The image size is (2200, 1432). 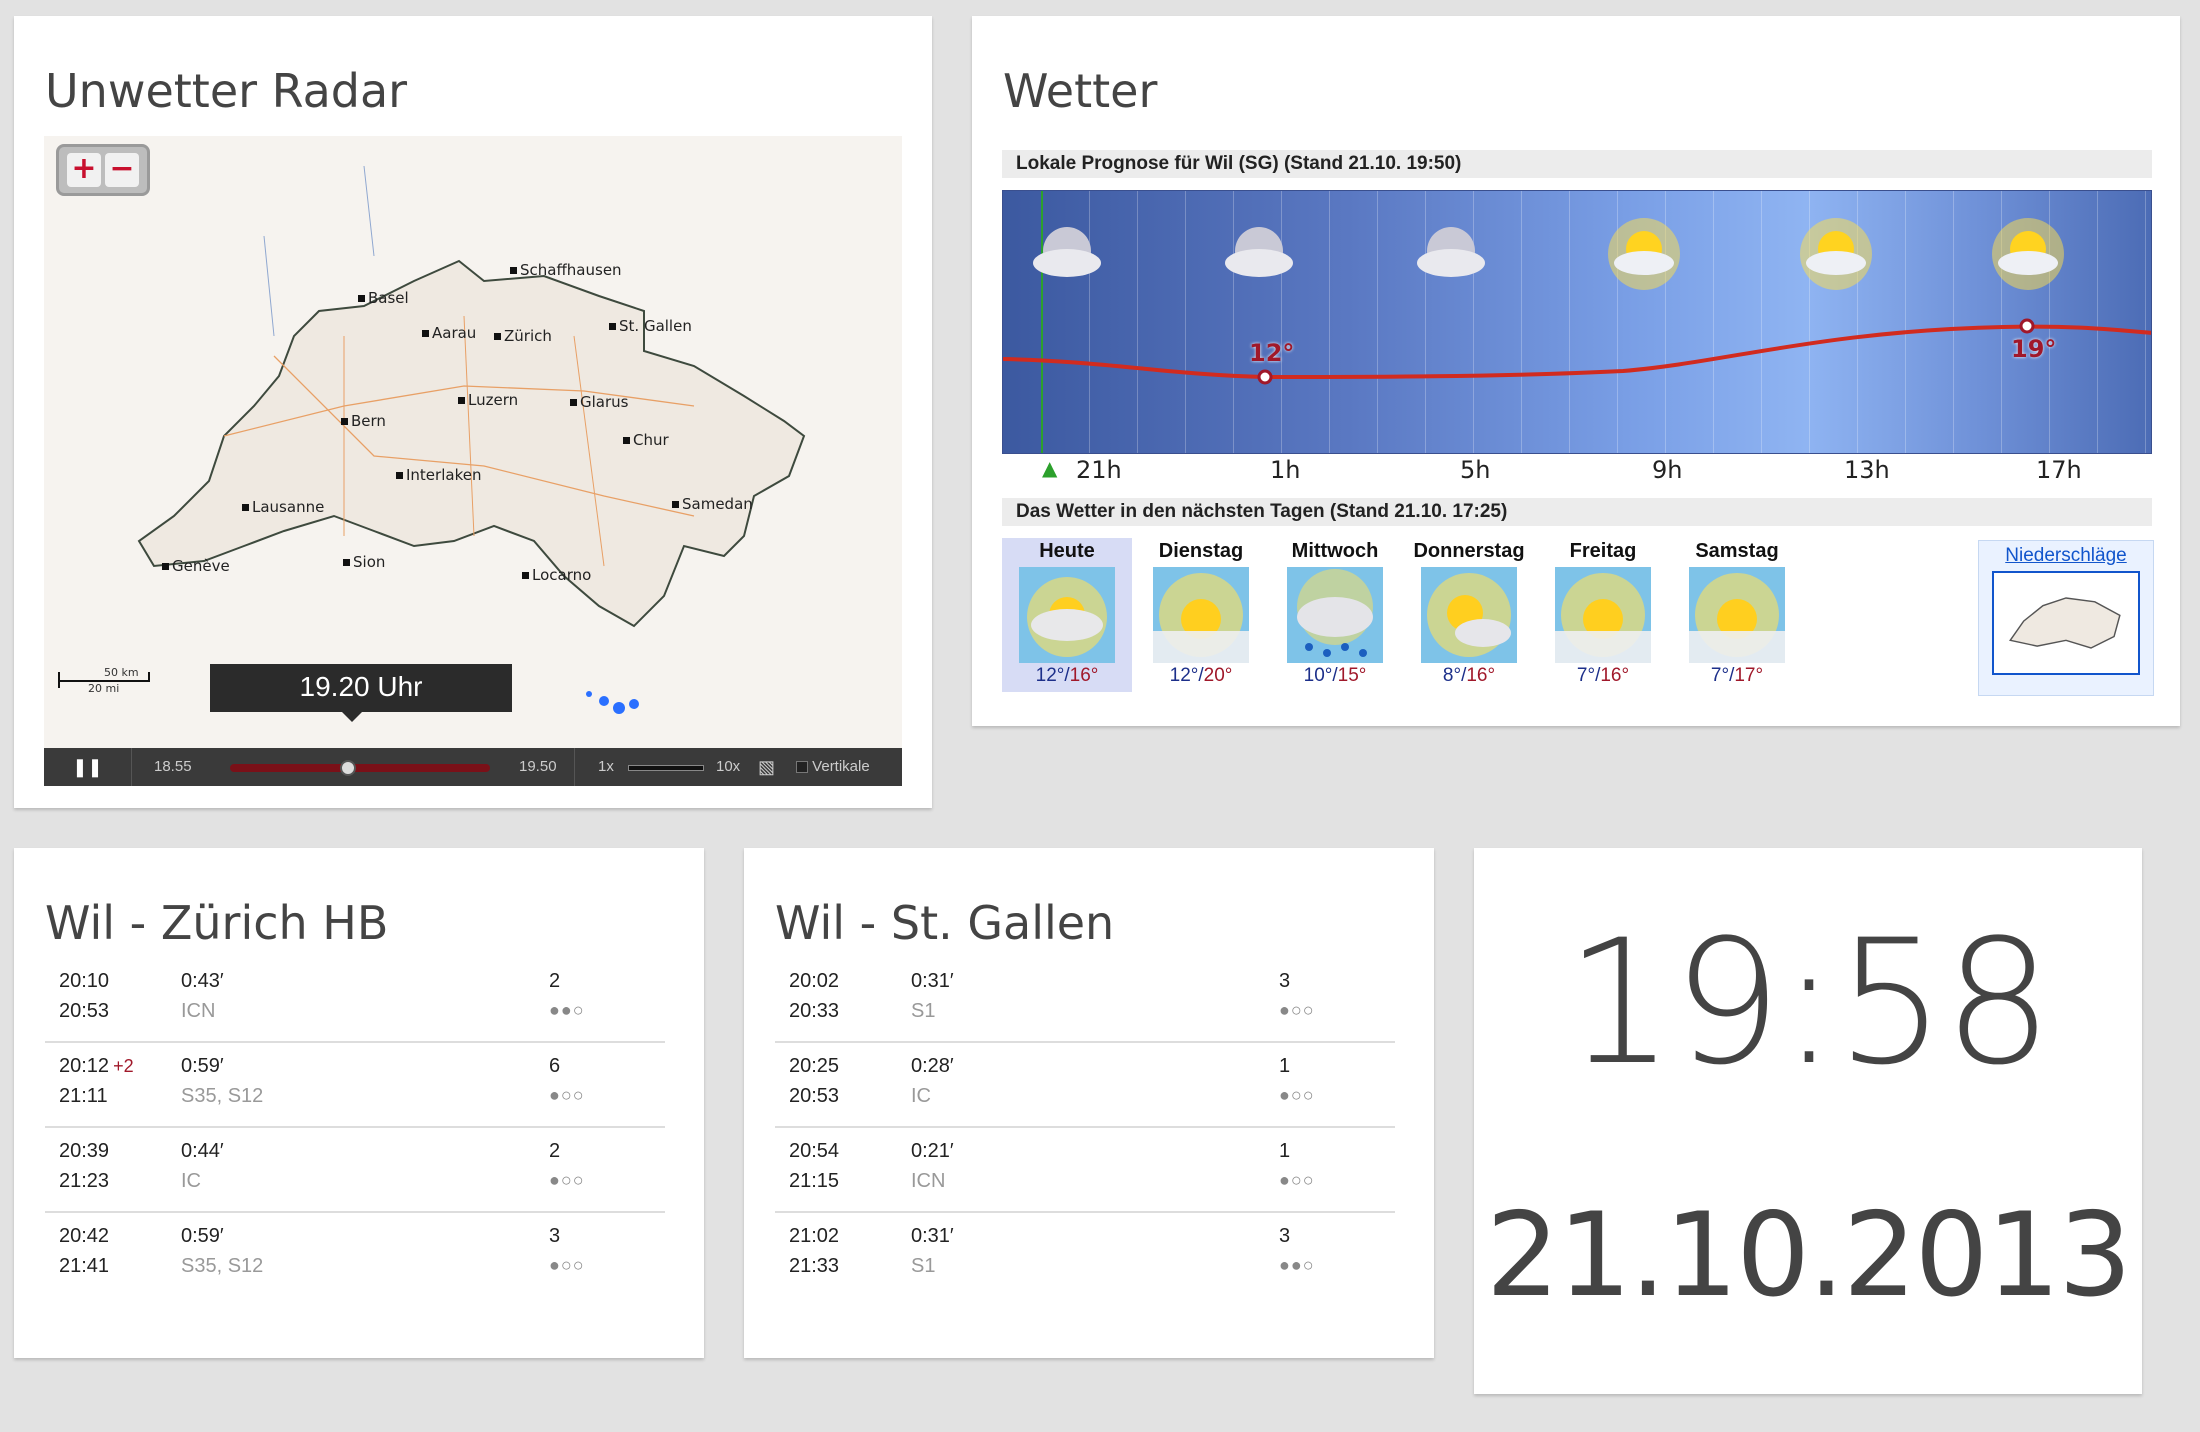 What do you see at coordinates (226, 91) in the screenshot?
I see `radar-title: Unwetter Radar` at bounding box center [226, 91].